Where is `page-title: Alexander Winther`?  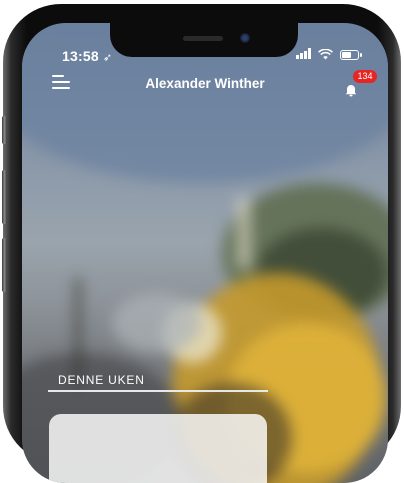 page-title: Alexander Winther is located at coordinates (205, 83).